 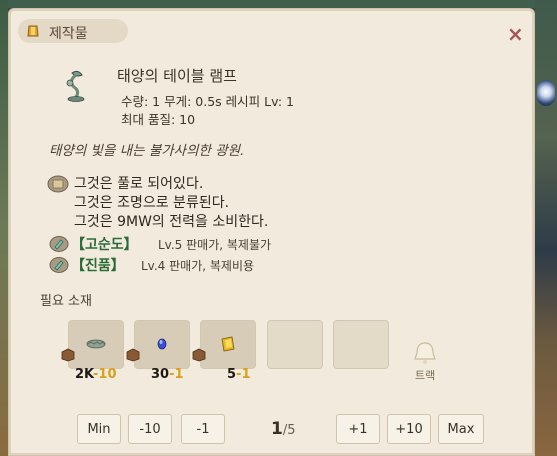 I want to click on plus-1-button: +1, so click(x=358, y=429).